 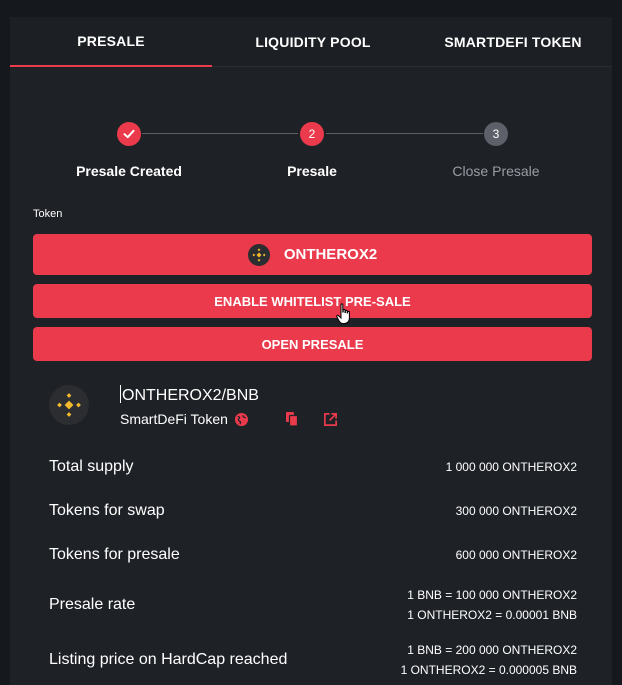 I want to click on step-2-number: 2, so click(x=312, y=134).